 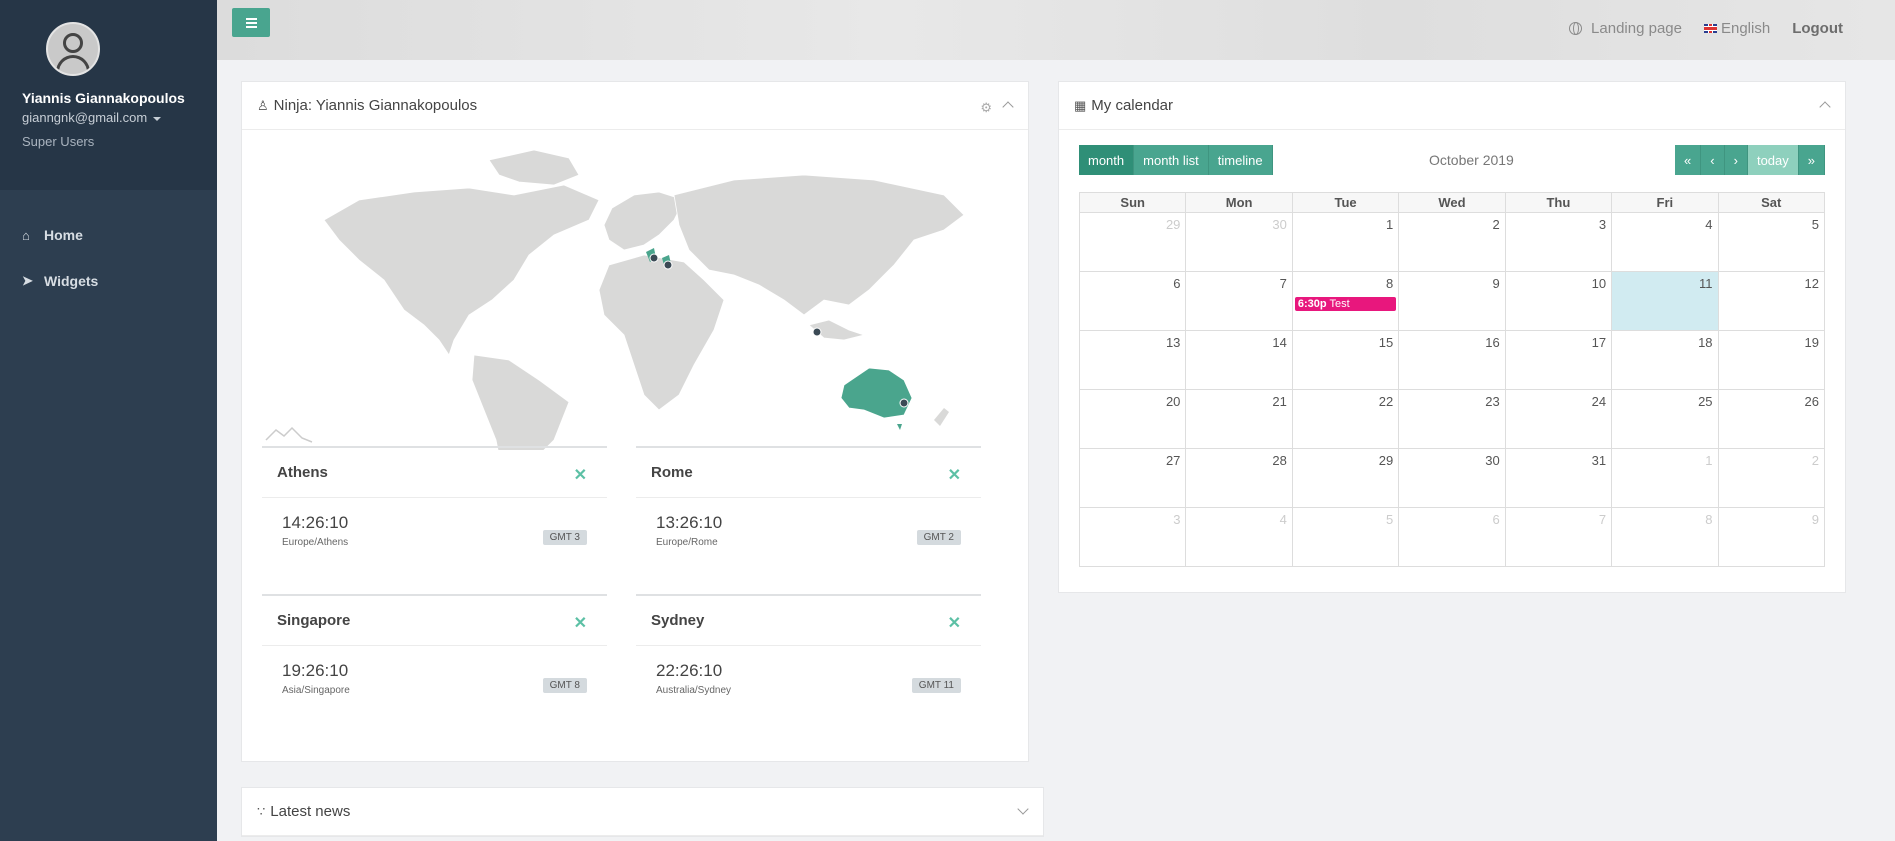 I want to click on day-number: 9, so click(x=1496, y=283).